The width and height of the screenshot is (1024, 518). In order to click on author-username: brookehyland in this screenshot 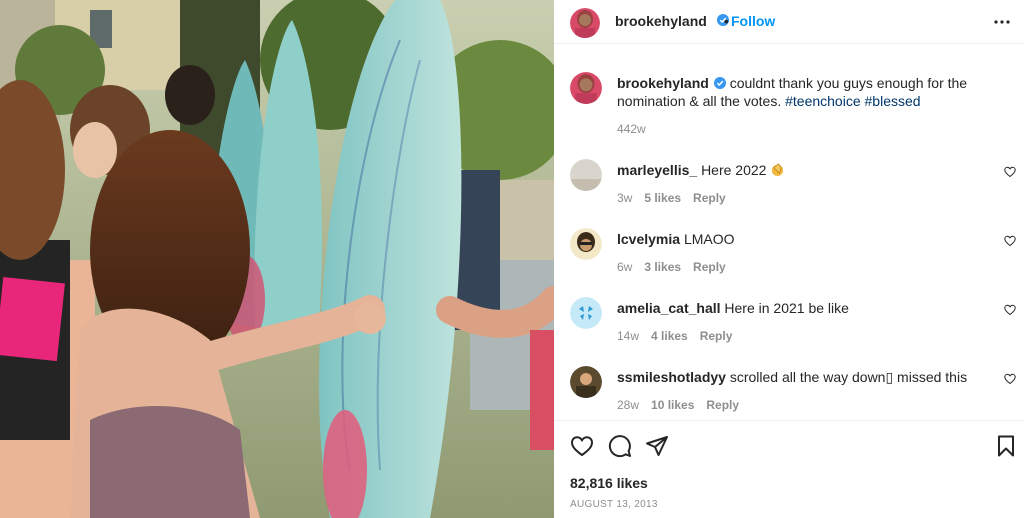, I will do `click(661, 21)`.